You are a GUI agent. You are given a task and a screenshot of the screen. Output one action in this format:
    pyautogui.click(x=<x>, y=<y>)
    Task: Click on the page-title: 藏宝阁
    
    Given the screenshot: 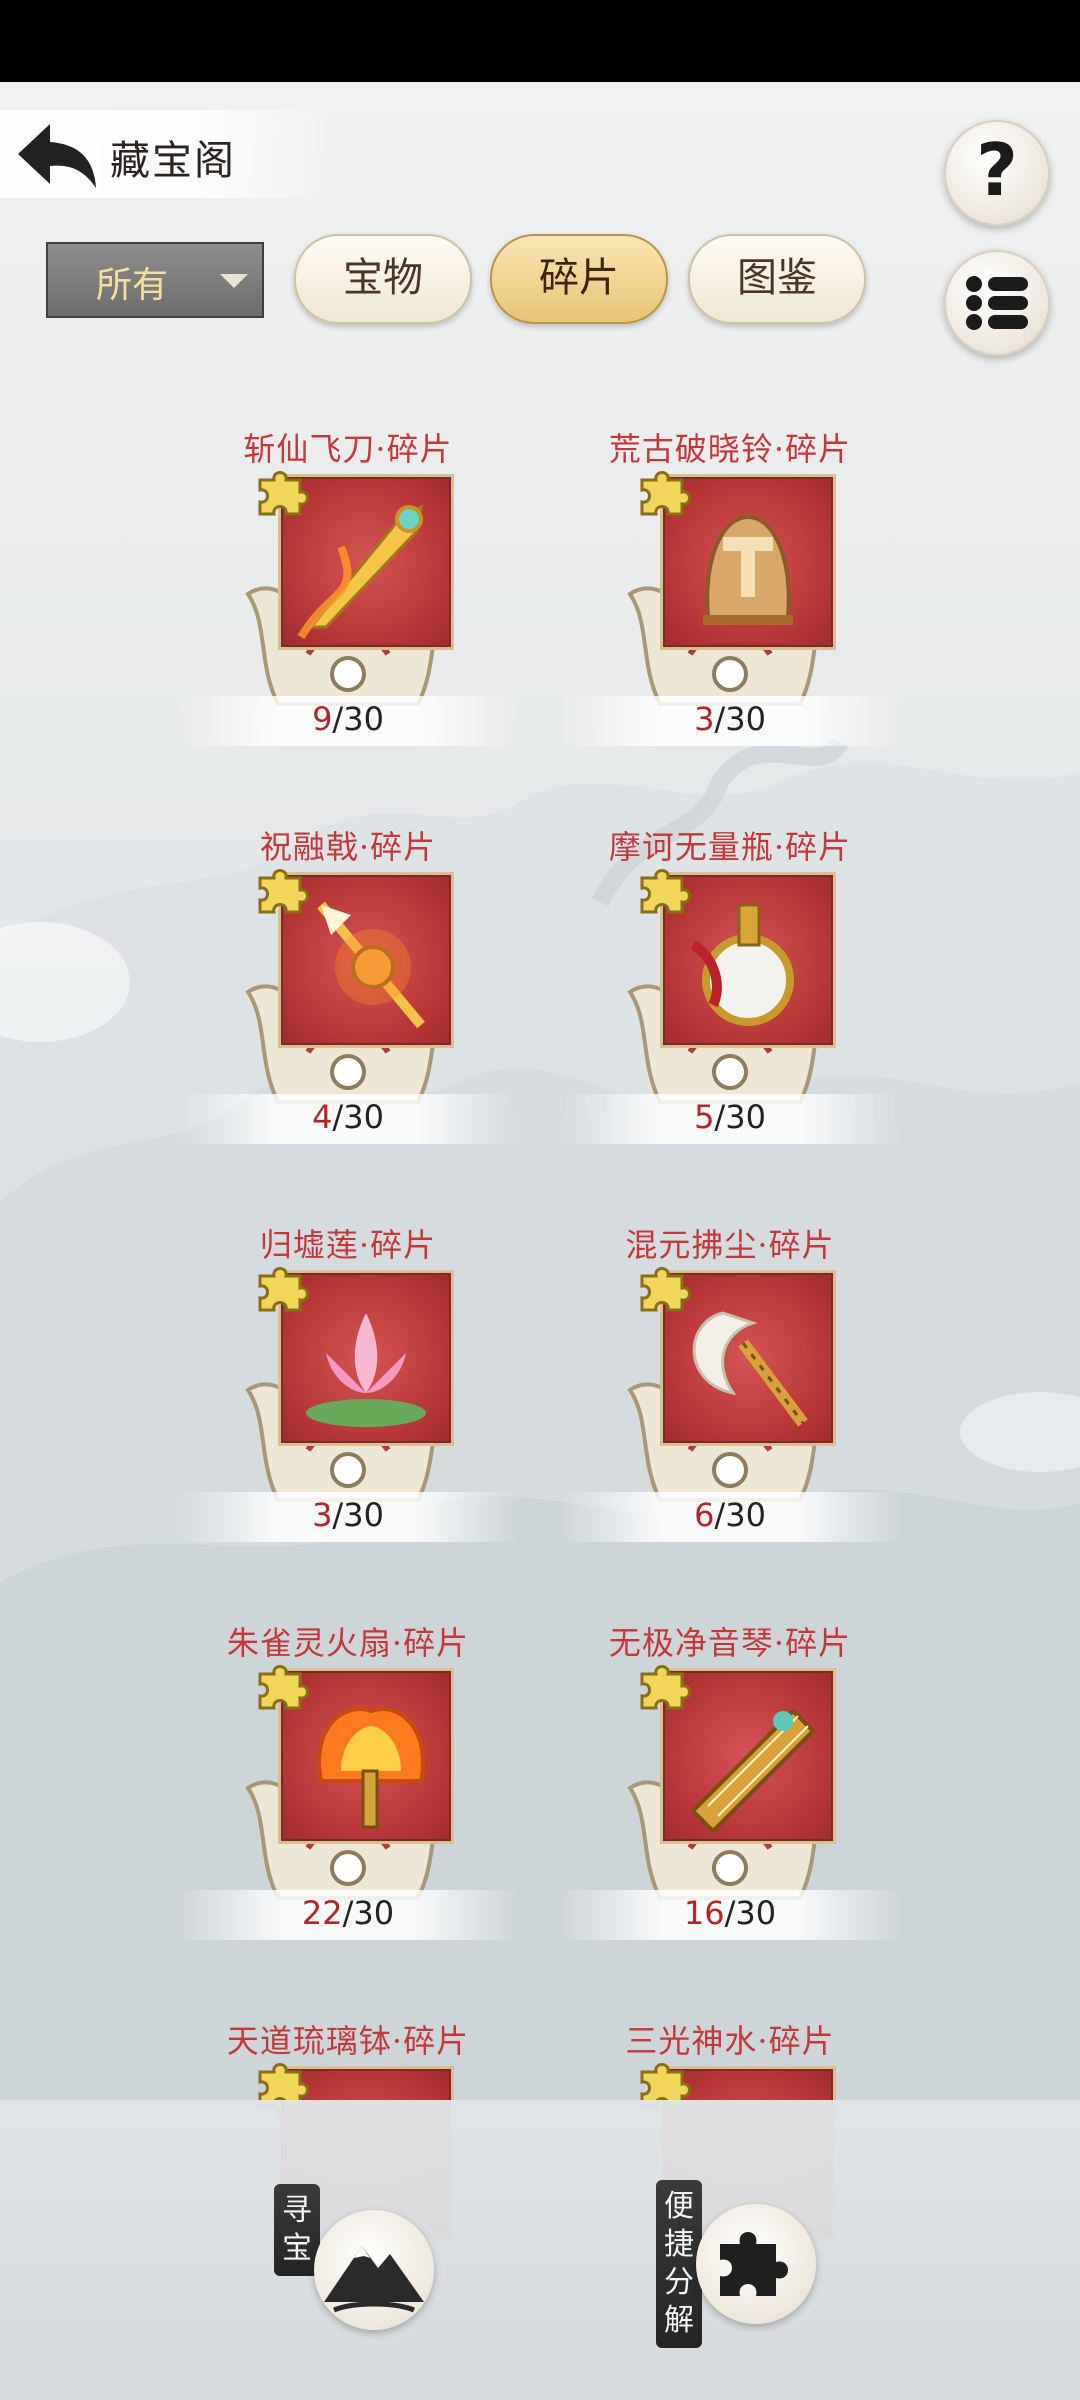 What is the action you would take?
    pyautogui.click(x=173, y=161)
    